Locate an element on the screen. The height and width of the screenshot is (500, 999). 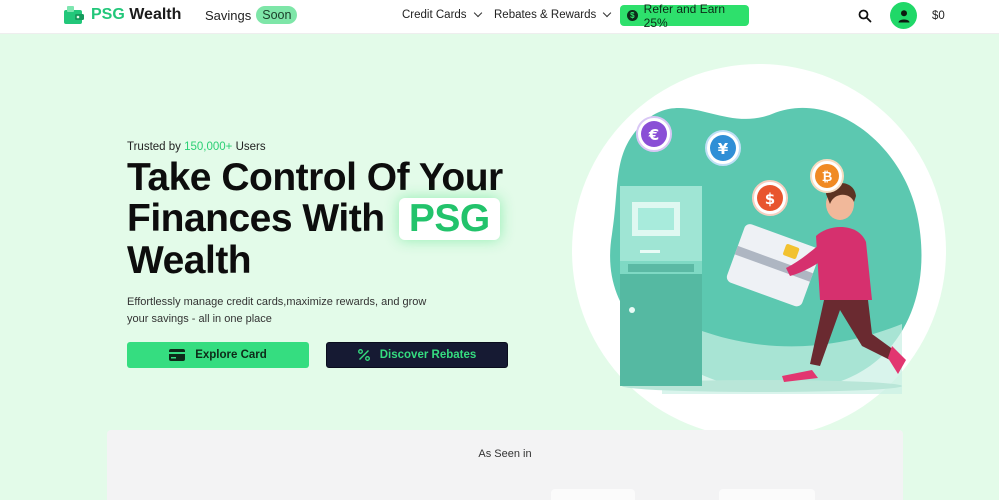
refer-label: Refer and Earn 25% is located at coordinates (684, 15).